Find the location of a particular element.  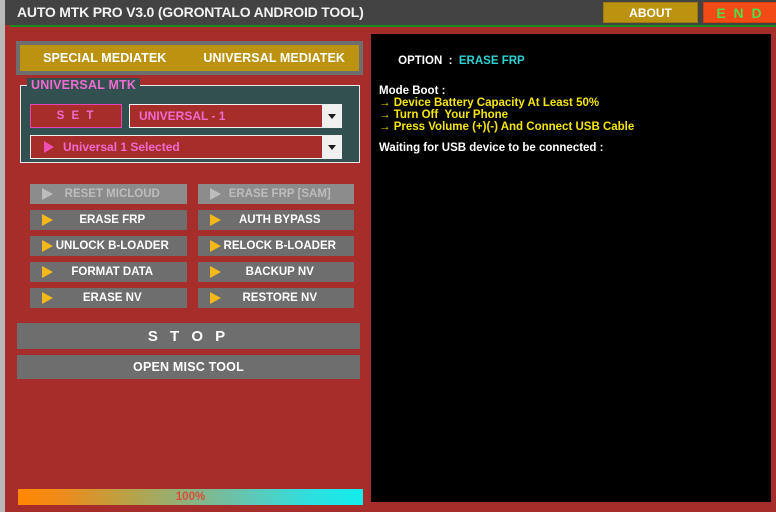

console-option-value: ERASE FRP is located at coordinates (491, 61).